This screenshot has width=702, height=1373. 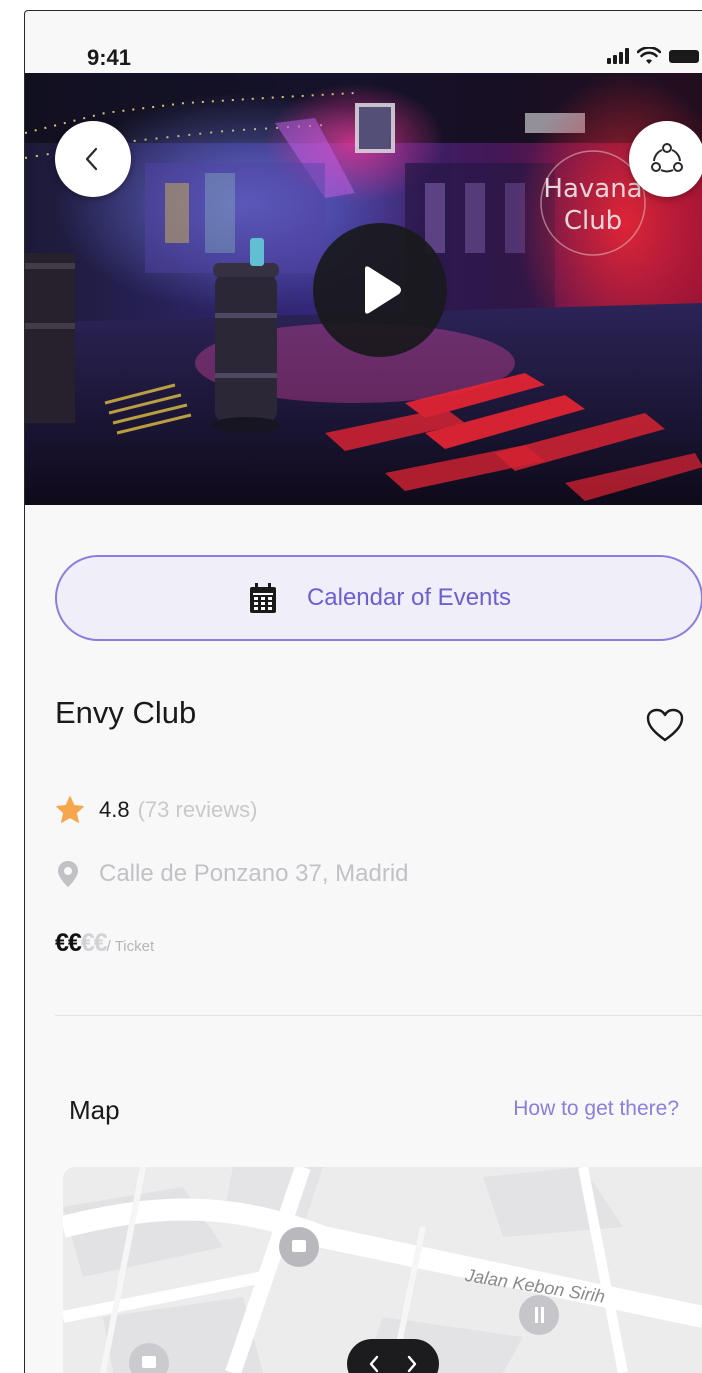 I want to click on heart-icon, so click(x=665, y=725).